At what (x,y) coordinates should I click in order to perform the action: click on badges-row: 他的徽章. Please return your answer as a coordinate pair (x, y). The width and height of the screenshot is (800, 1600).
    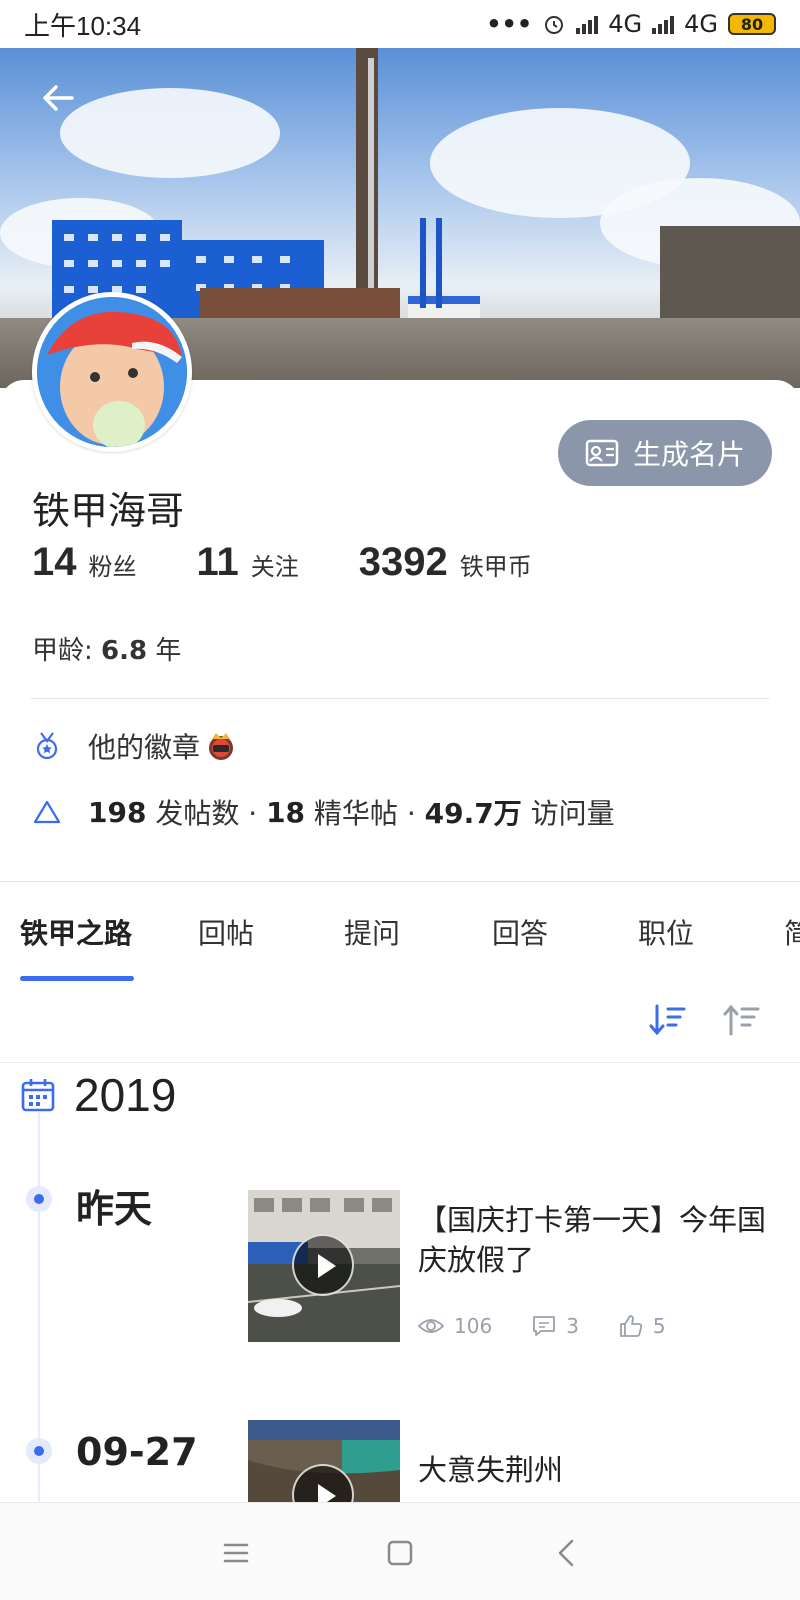
    Looking at the image, I should click on (134, 746).